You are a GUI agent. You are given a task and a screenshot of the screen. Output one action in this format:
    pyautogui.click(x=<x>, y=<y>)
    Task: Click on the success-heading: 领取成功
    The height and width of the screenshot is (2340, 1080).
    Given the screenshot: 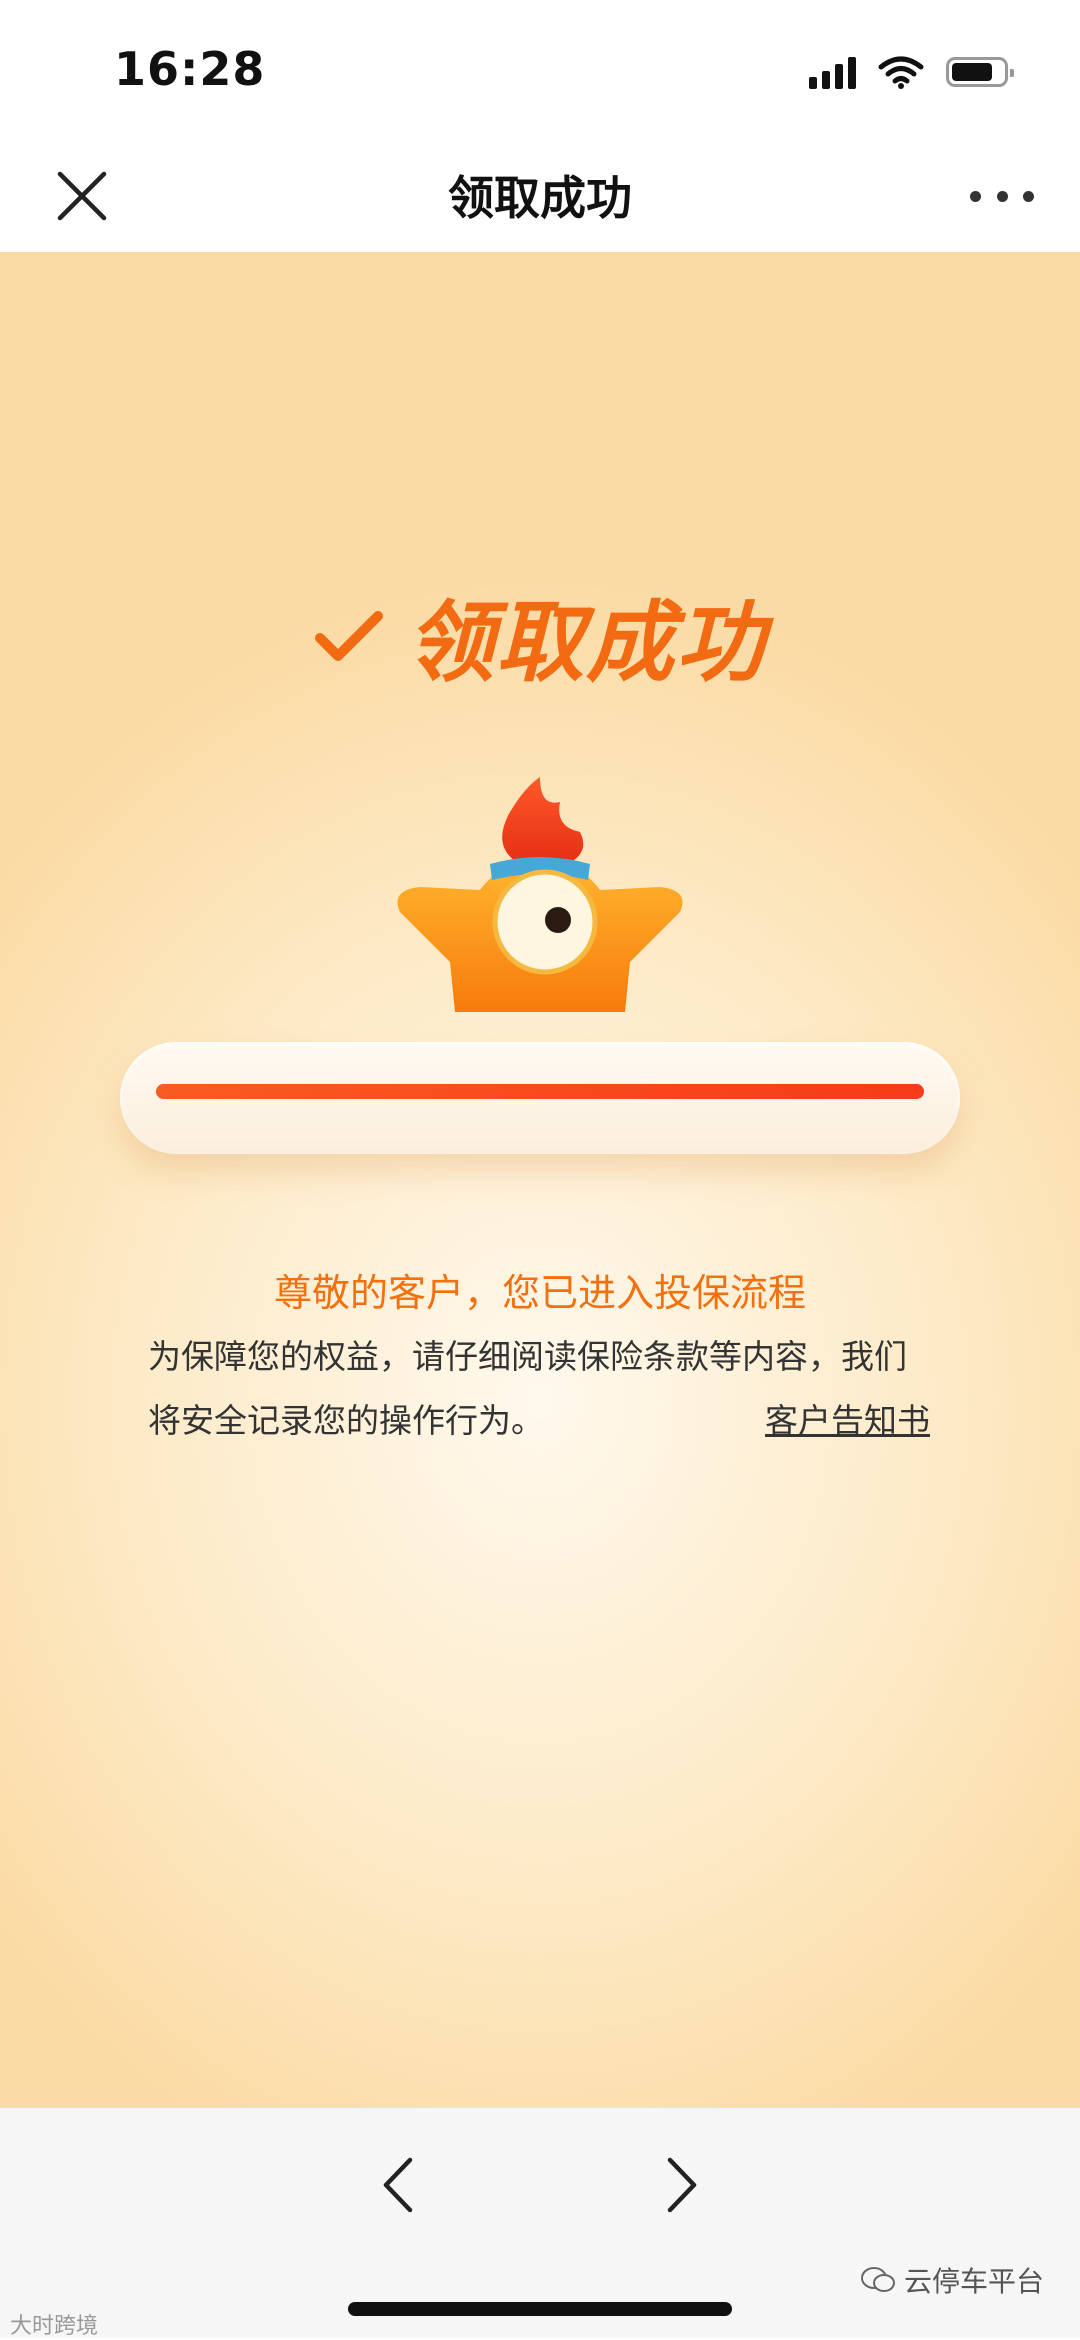 What is the action you would take?
    pyautogui.click(x=540, y=635)
    